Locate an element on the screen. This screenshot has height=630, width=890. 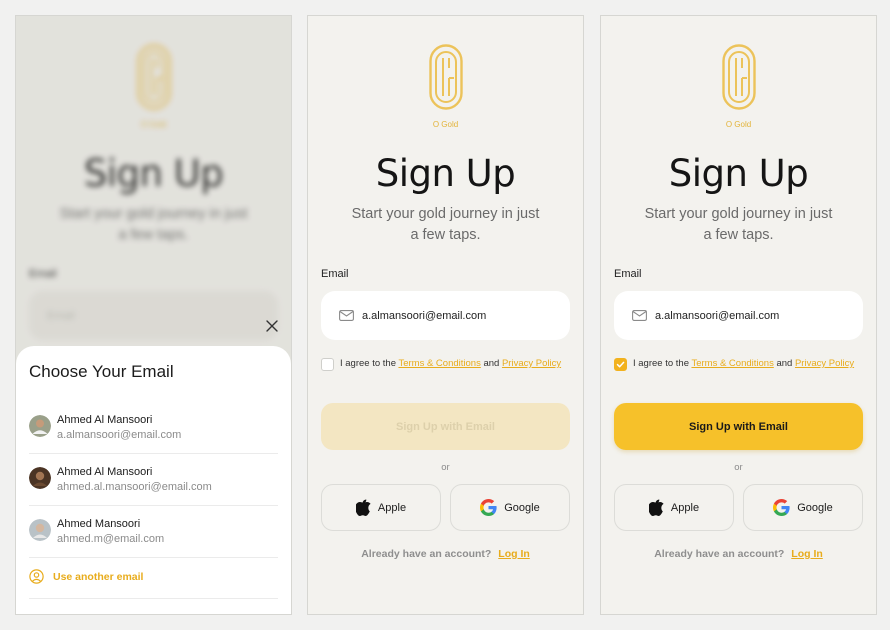
user-circle-icon is located at coordinates (36, 576).